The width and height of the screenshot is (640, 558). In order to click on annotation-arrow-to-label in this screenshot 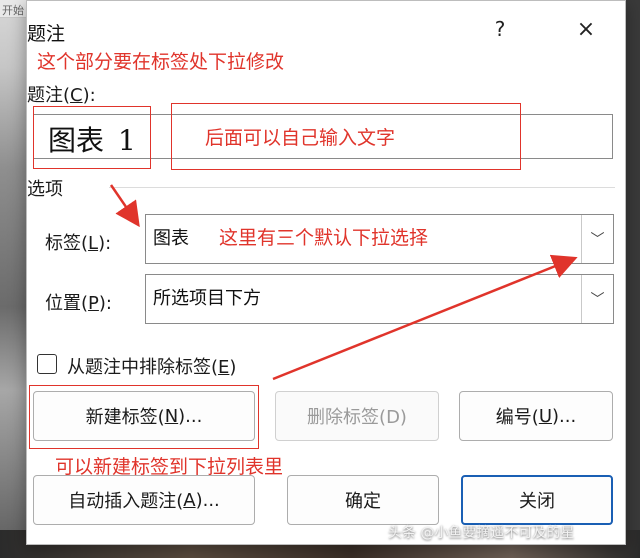, I will do `click(124, 206)`.